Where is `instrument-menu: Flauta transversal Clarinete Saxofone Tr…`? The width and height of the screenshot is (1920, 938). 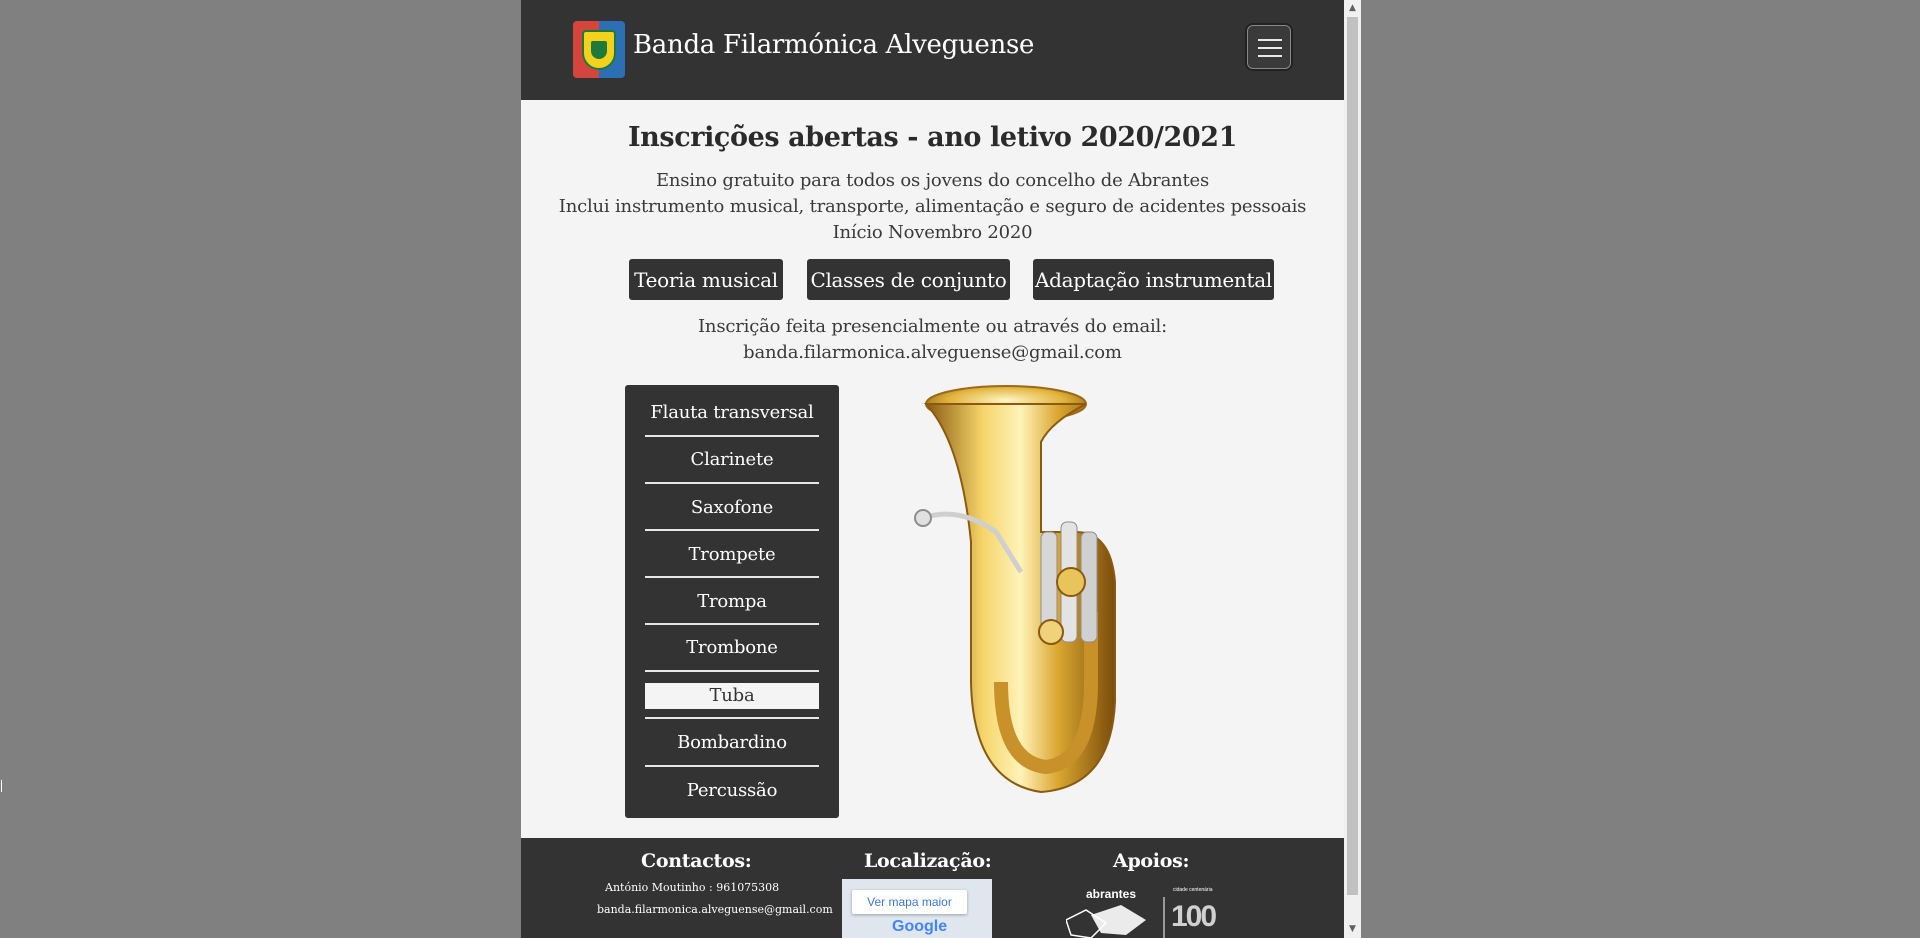 instrument-menu: Flauta transversal Clarinete Saxofone Tr… is located at coordinates (732, 601).